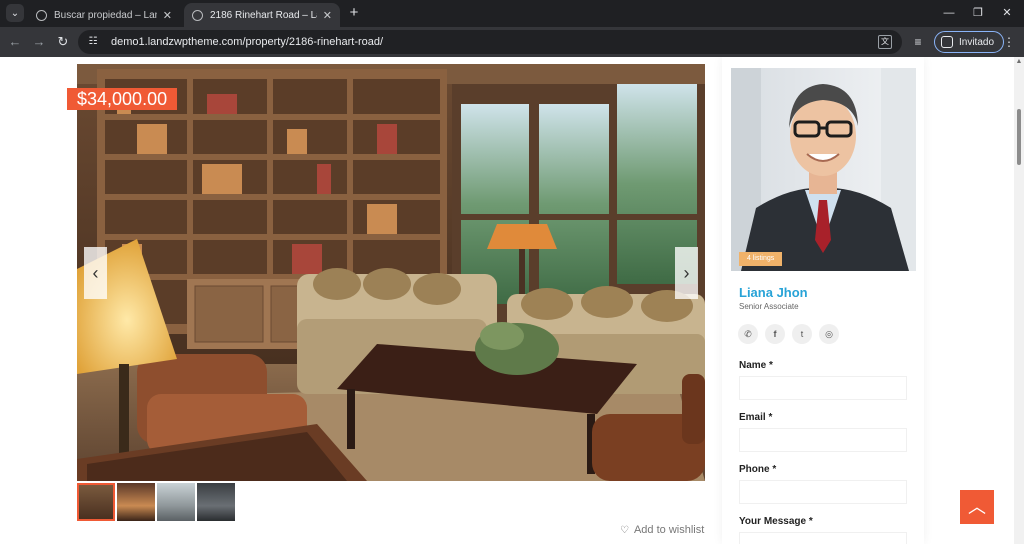 The width and height of the screenshot is (1024, 544). I want to click on property-price: $34,000.00, so click(122, 99).